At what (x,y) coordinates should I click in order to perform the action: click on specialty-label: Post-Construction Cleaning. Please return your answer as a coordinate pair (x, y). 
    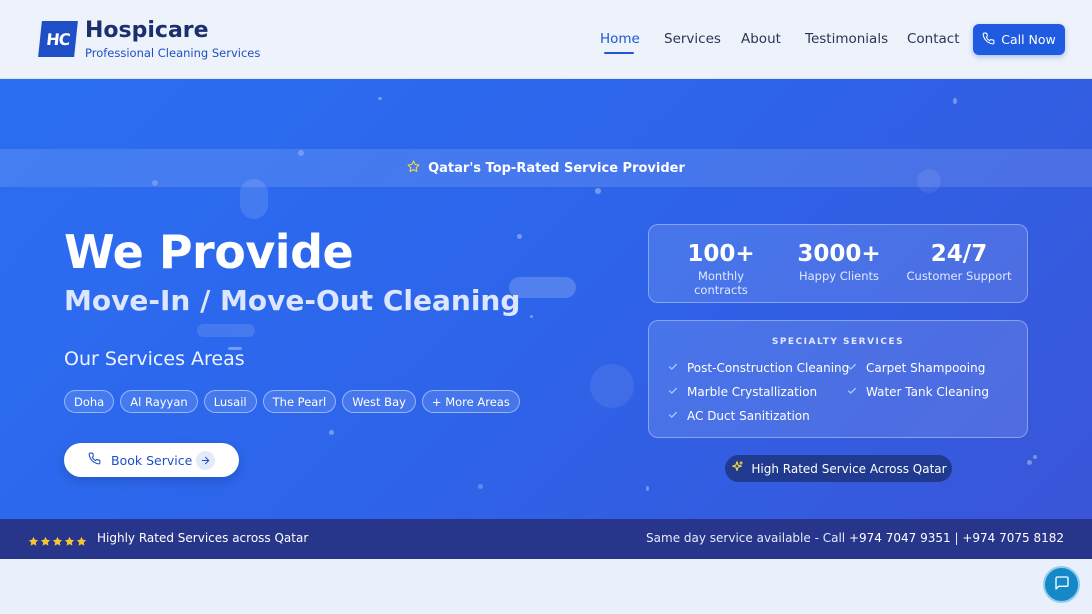
    Looking at the image, I should click on (768, 368).